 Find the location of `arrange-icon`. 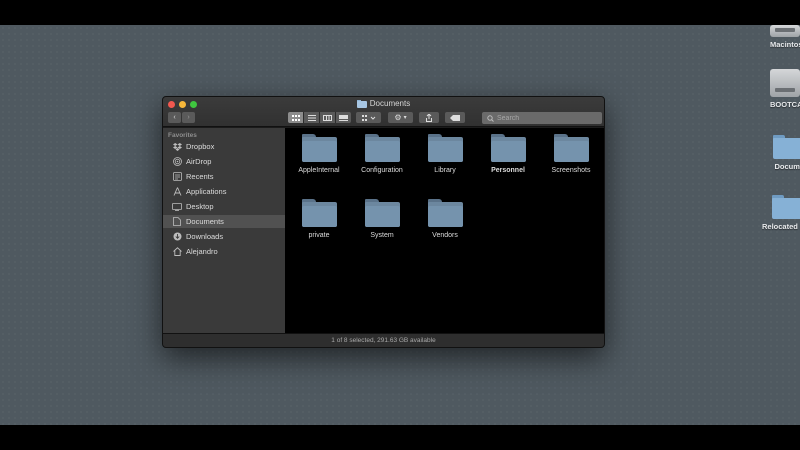

arrange-icon is located at coordinates (368, 117).